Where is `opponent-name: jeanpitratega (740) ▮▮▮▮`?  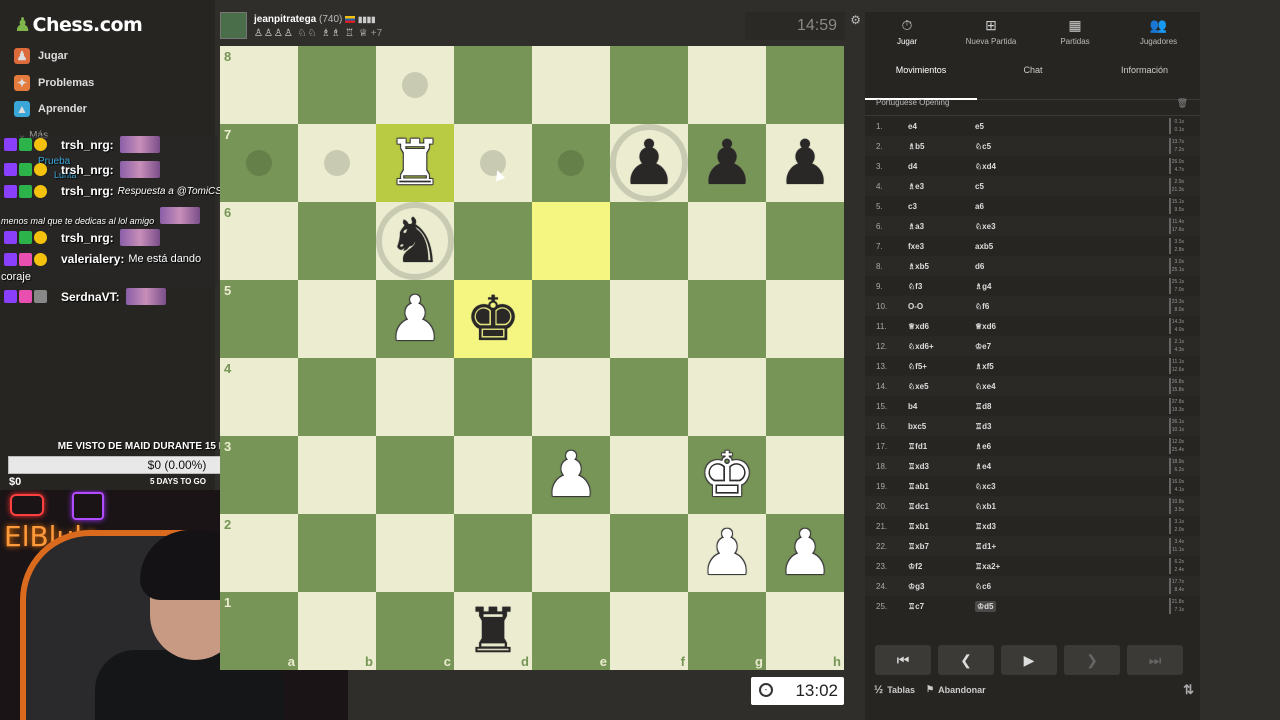
opponent-name: jeanpitratega (740) ▮▮▮▮ is located at coordinates (315, 19).